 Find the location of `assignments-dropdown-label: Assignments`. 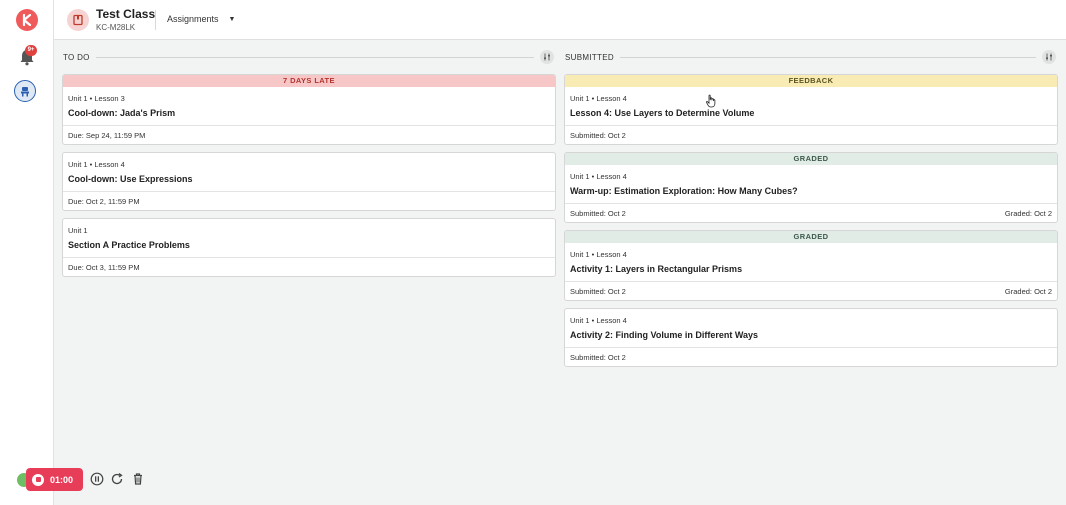

assignments-dropdown-label: Assignments is located at coordinates (193, 19).